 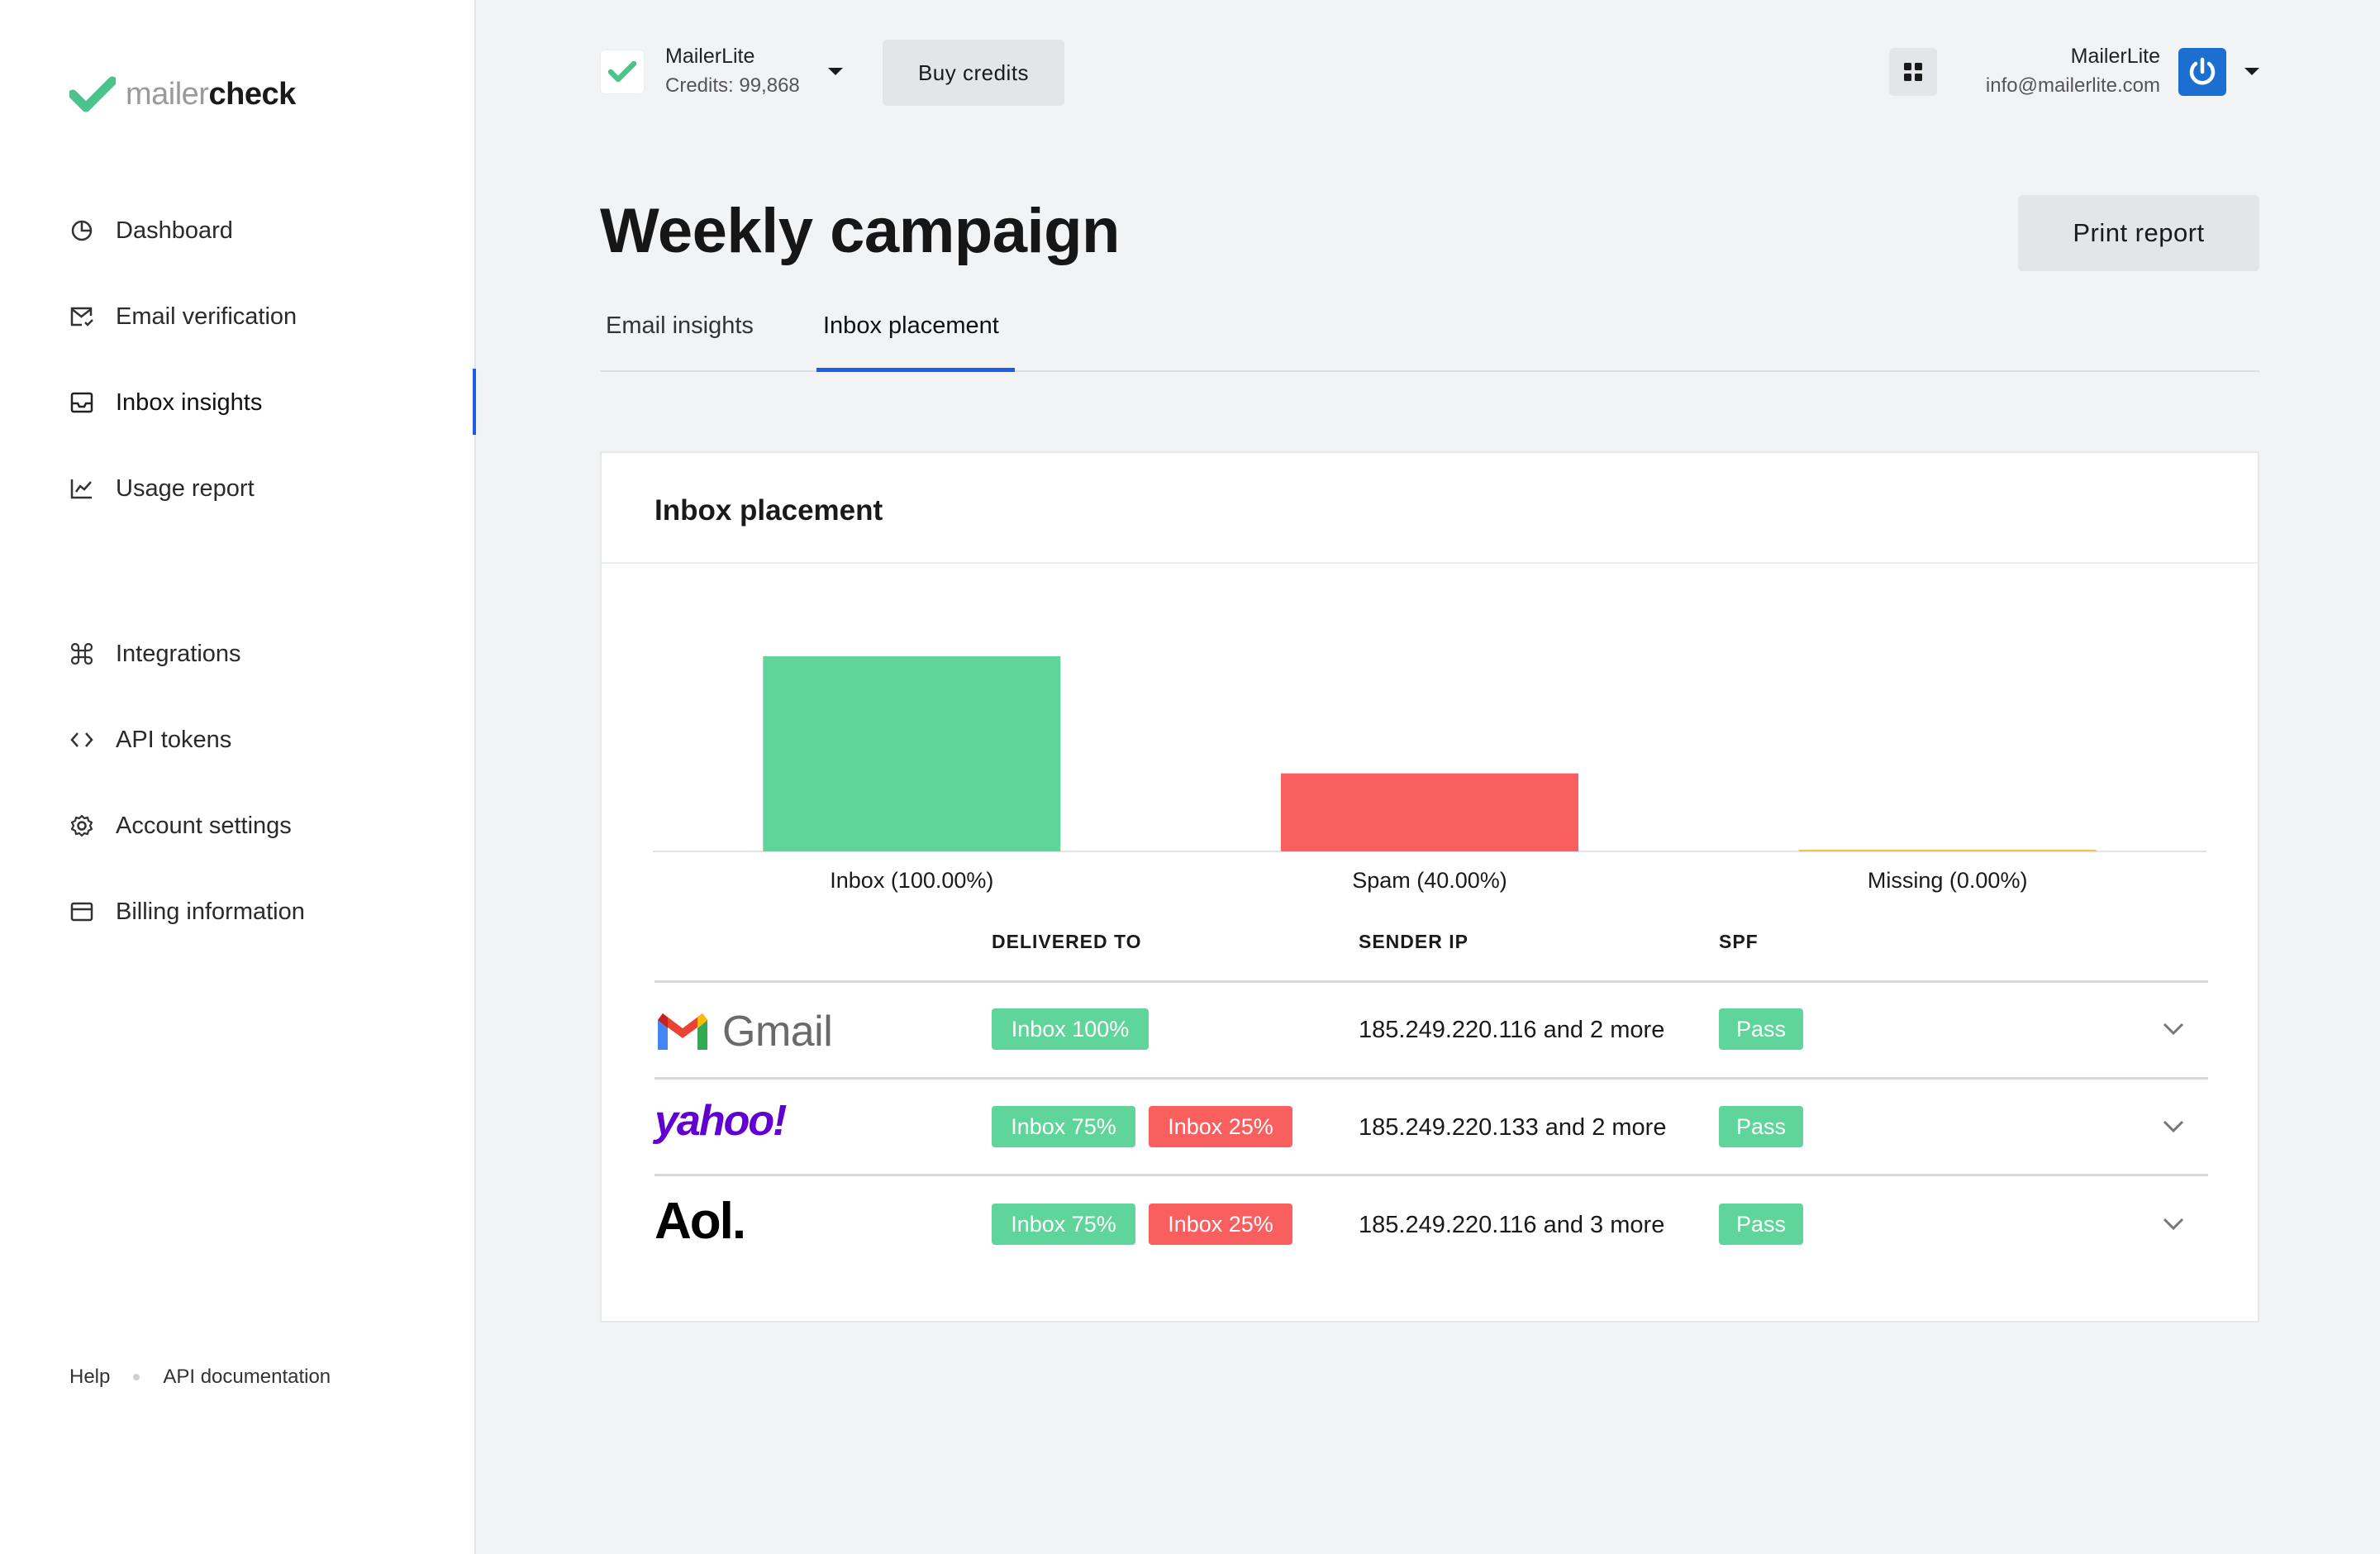 I want to click on buy-credits-button: Buy credits, so click(x=973, y=73).